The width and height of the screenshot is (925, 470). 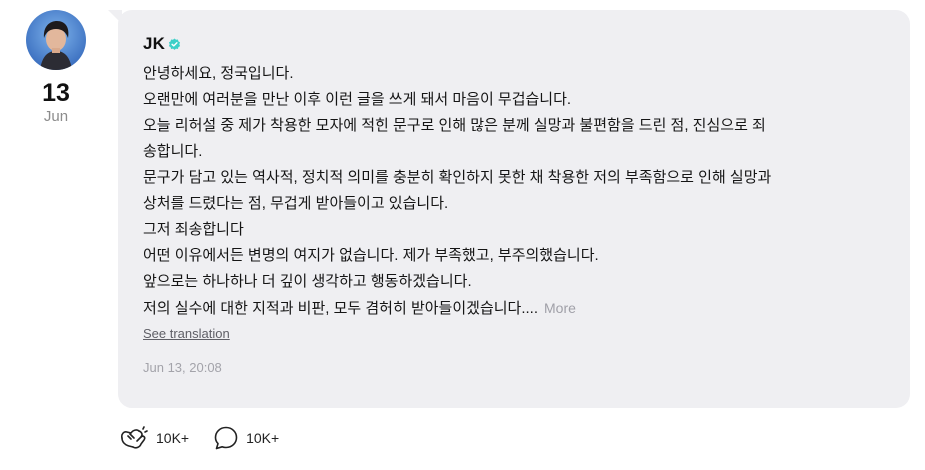 I want to click on more-link: More, so click(x=560, y=308).